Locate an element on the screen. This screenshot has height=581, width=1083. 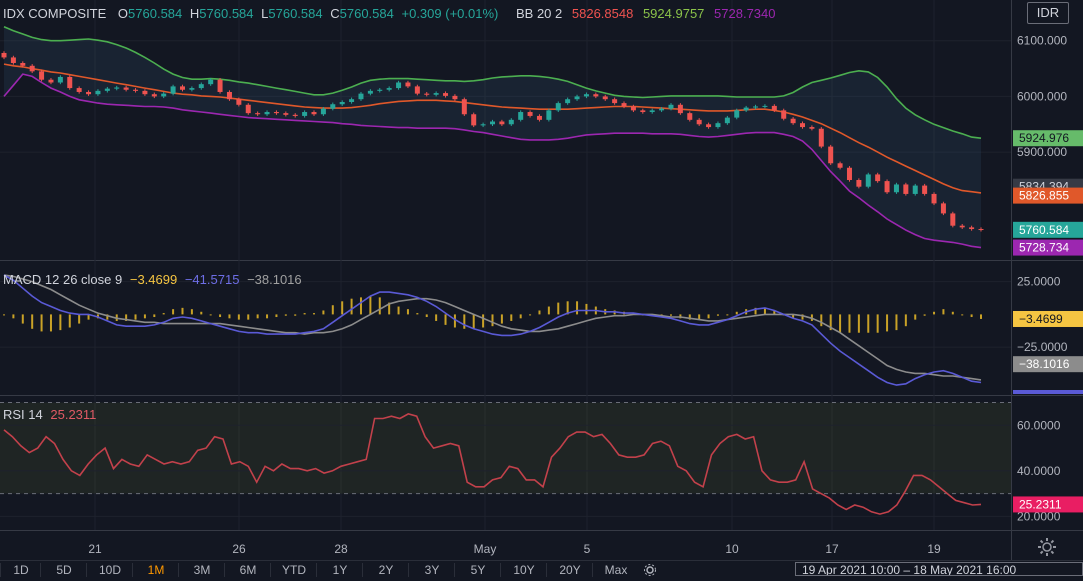
timeframe-3y-button: 3Y is located at coordinates (431, 570).